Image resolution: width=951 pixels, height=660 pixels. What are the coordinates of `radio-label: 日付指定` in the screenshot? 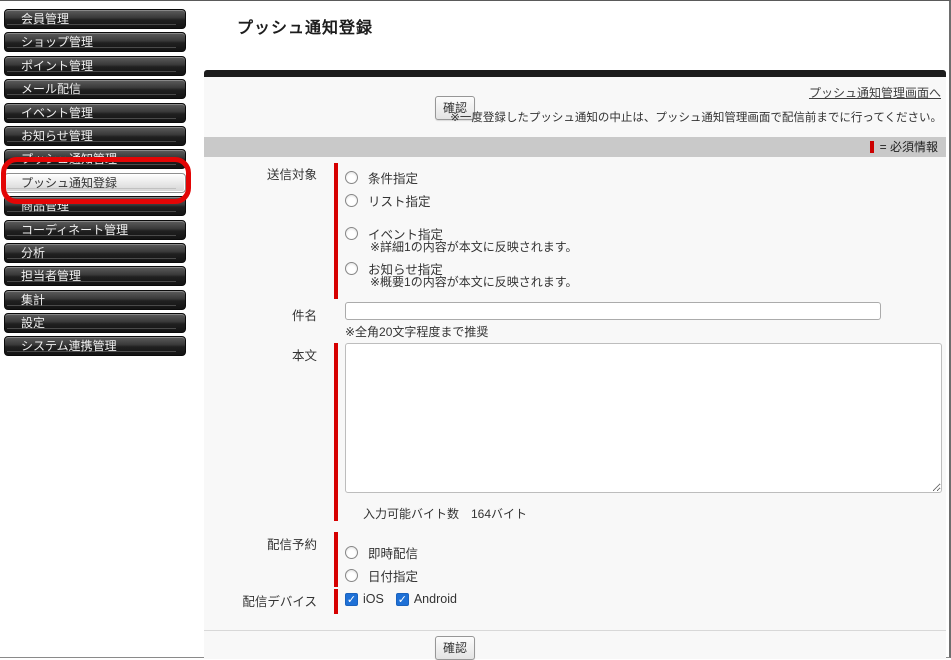 It's located at (393, 577).